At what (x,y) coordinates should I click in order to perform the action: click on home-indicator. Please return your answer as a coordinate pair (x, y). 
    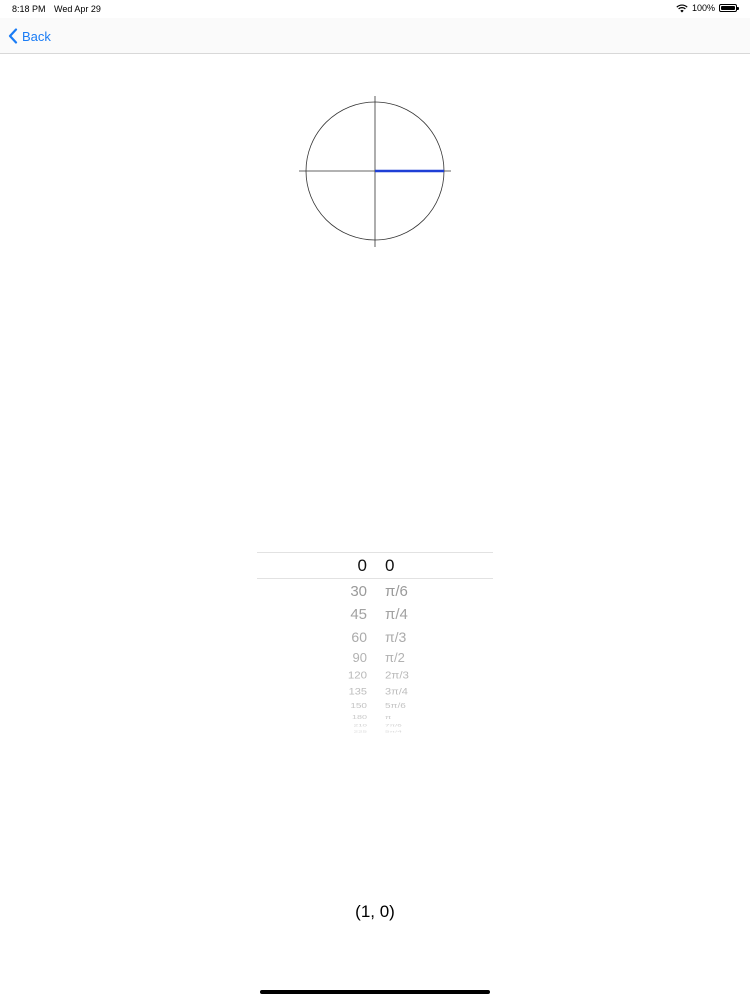
    Looking at the image, I should click on (375, 992).